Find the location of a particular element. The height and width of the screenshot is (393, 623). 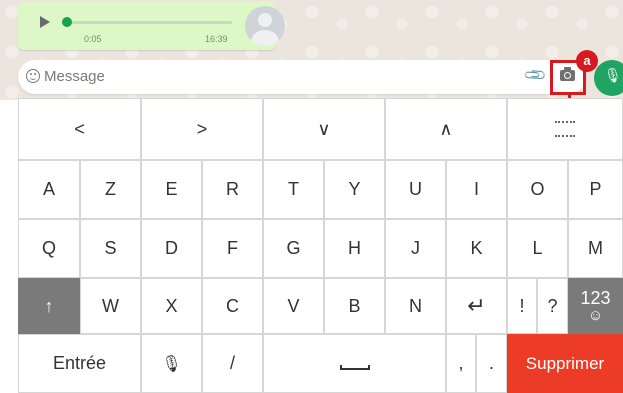

key-s: S is located at coordinates (110, 248).